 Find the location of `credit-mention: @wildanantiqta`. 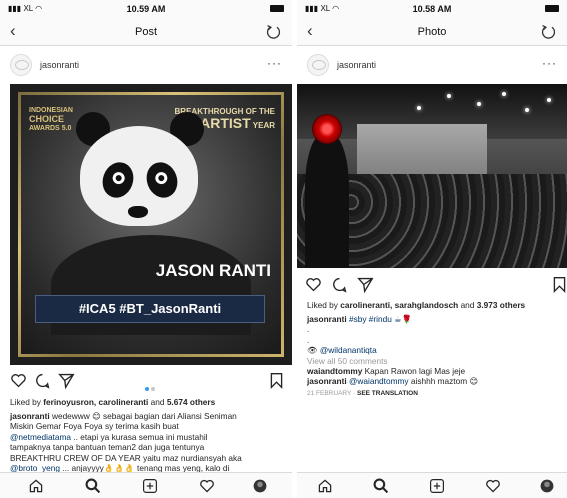

credit-mention: @wildanantiqta is located at coordinates (348, 350).